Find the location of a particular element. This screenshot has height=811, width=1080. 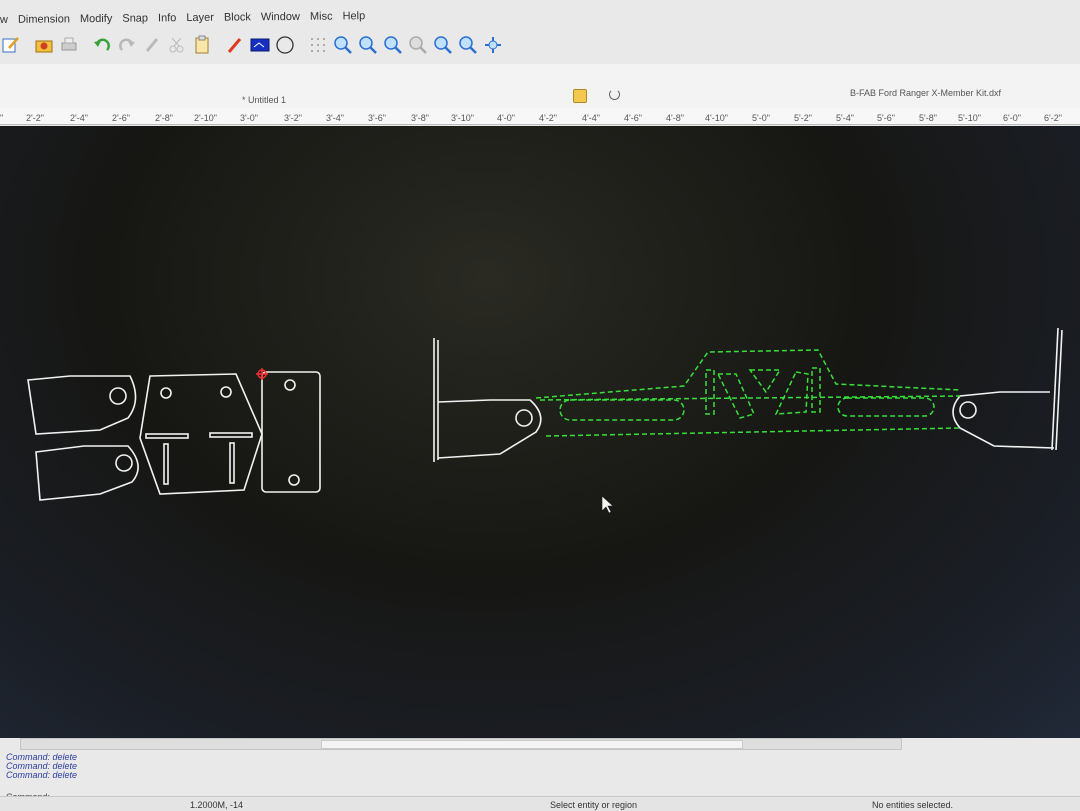

zoom-in-icon is located at coordinates (343, 45).